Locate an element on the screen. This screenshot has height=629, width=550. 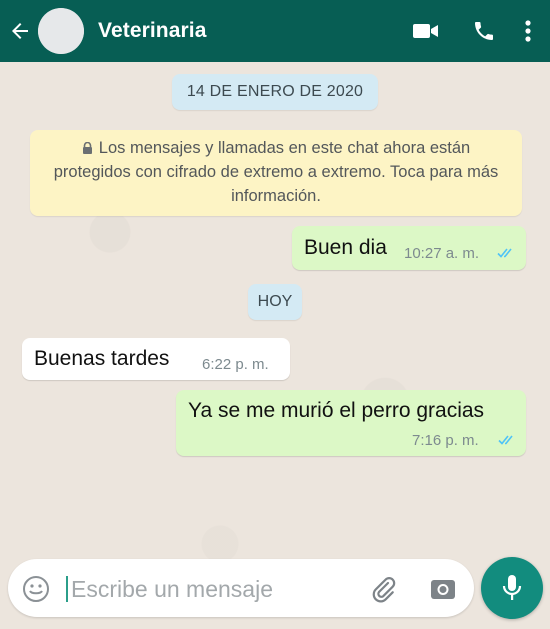
message-bubble-incoming: Buenas tardes 6:22 p. m. is located at coordinates (156, 359).